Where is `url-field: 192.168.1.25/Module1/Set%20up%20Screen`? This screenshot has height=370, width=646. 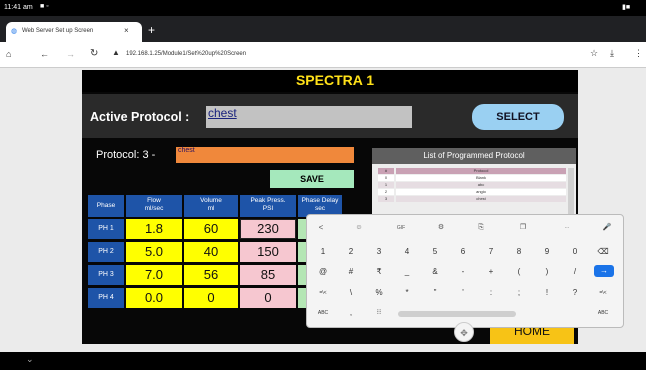 url-field: 192.168.1.25/Module1/Set%20up%20Screen is located at coordinates (186, 54).